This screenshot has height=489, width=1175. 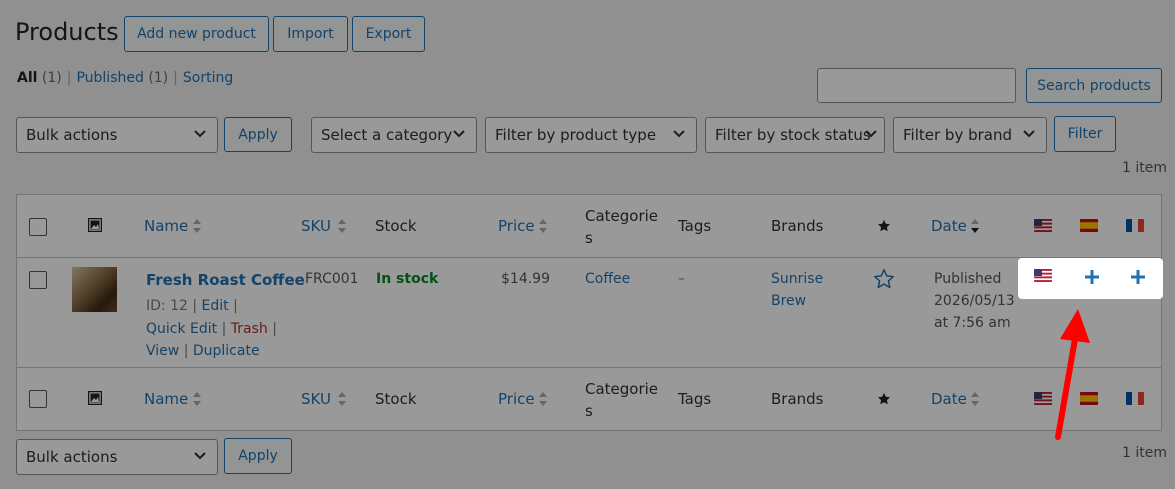 What do you see at coordinates (607, 279) in the screenshot?
I see `category-link: Coffee` at bounding box center [607, 279].